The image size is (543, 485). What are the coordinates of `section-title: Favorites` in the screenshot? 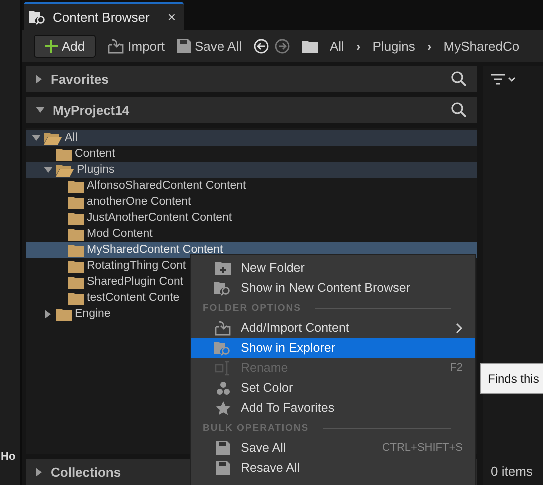 It's located at (80, 79).